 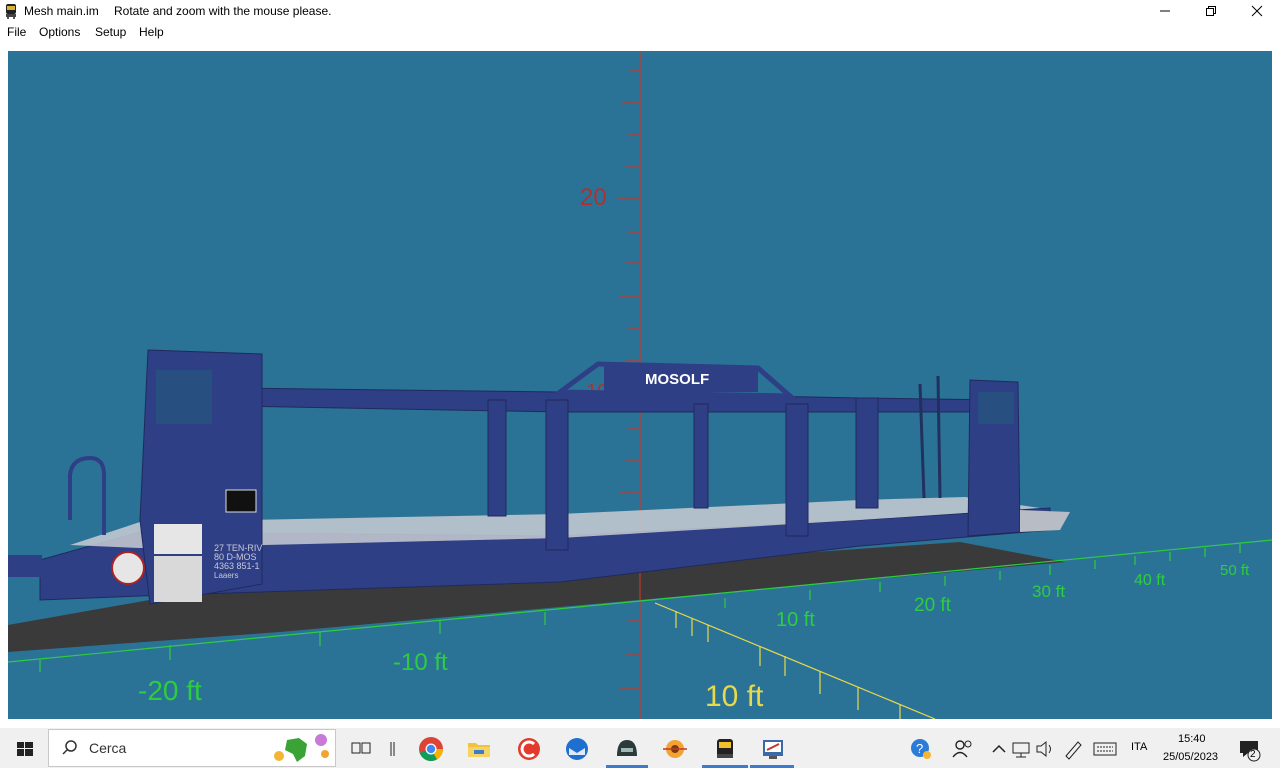 What do you see at coordinates (431, 749) in the screenshot?
I see `chrome-icon` at bounding box center [431, 749].